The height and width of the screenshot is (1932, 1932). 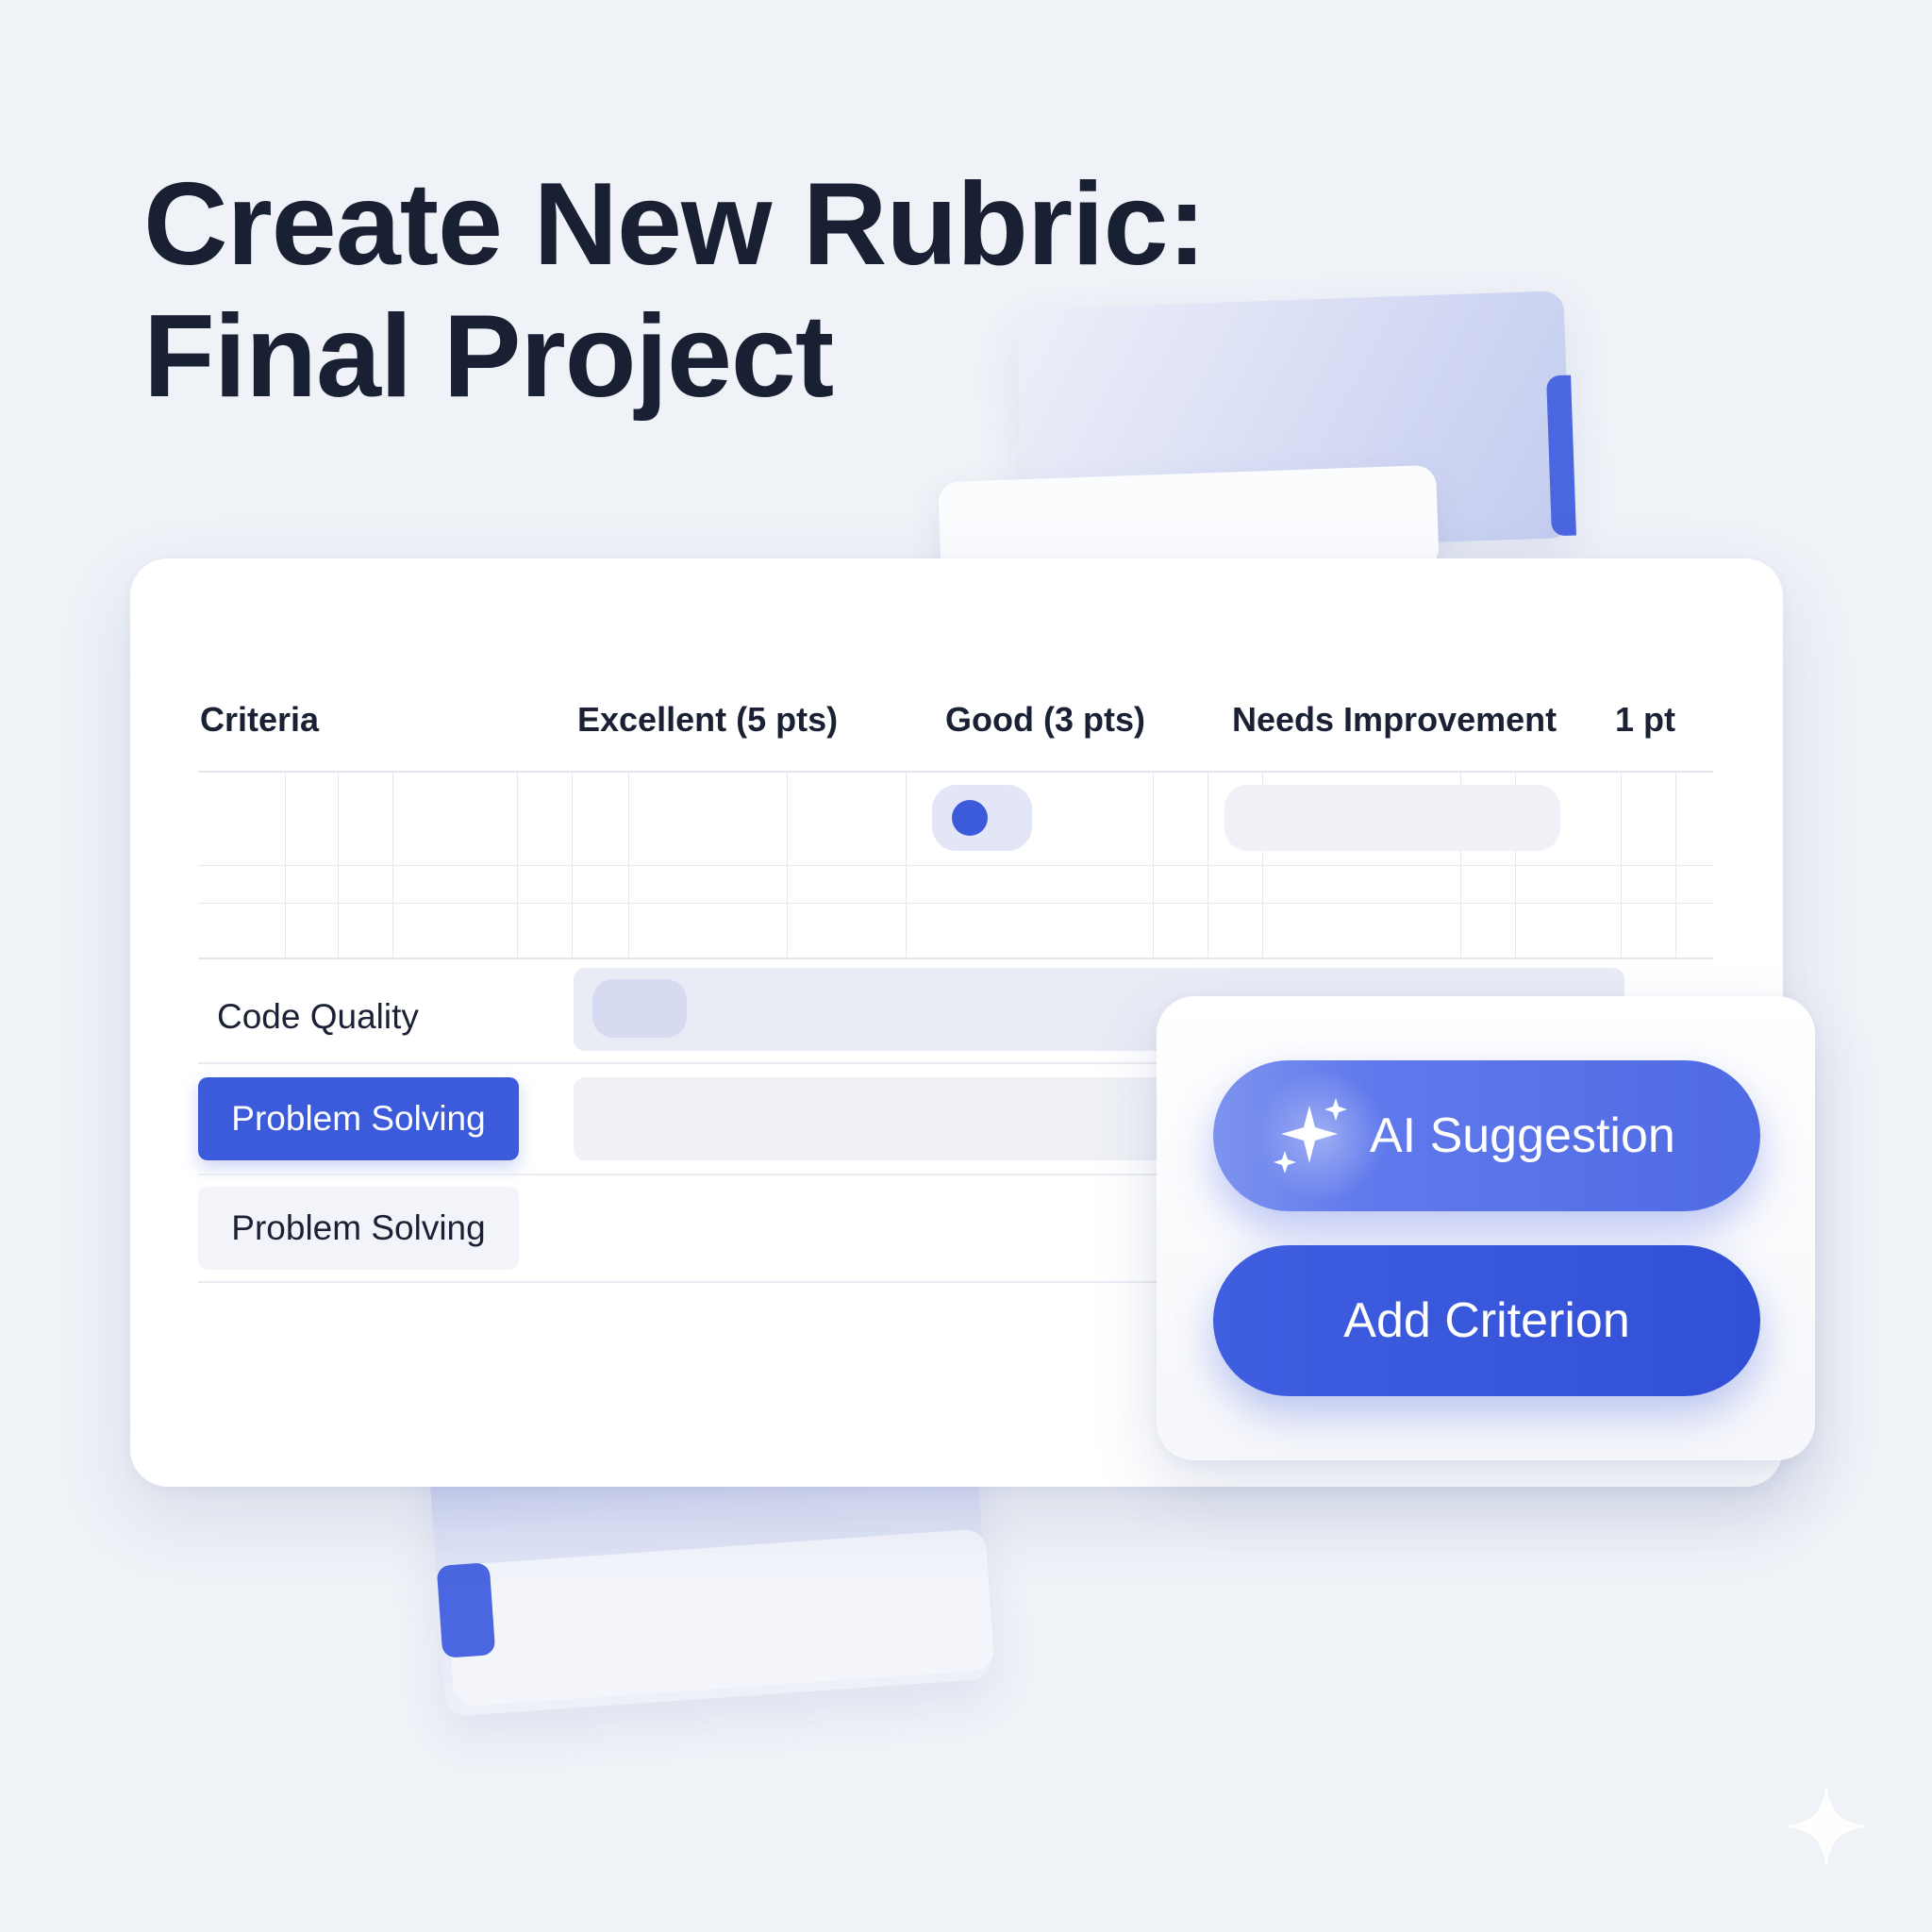 What do you see at coordinates (1645, 719) in the screenshot?
I see `column-header-points: 1 pt` at bounding box center [1645, 719].